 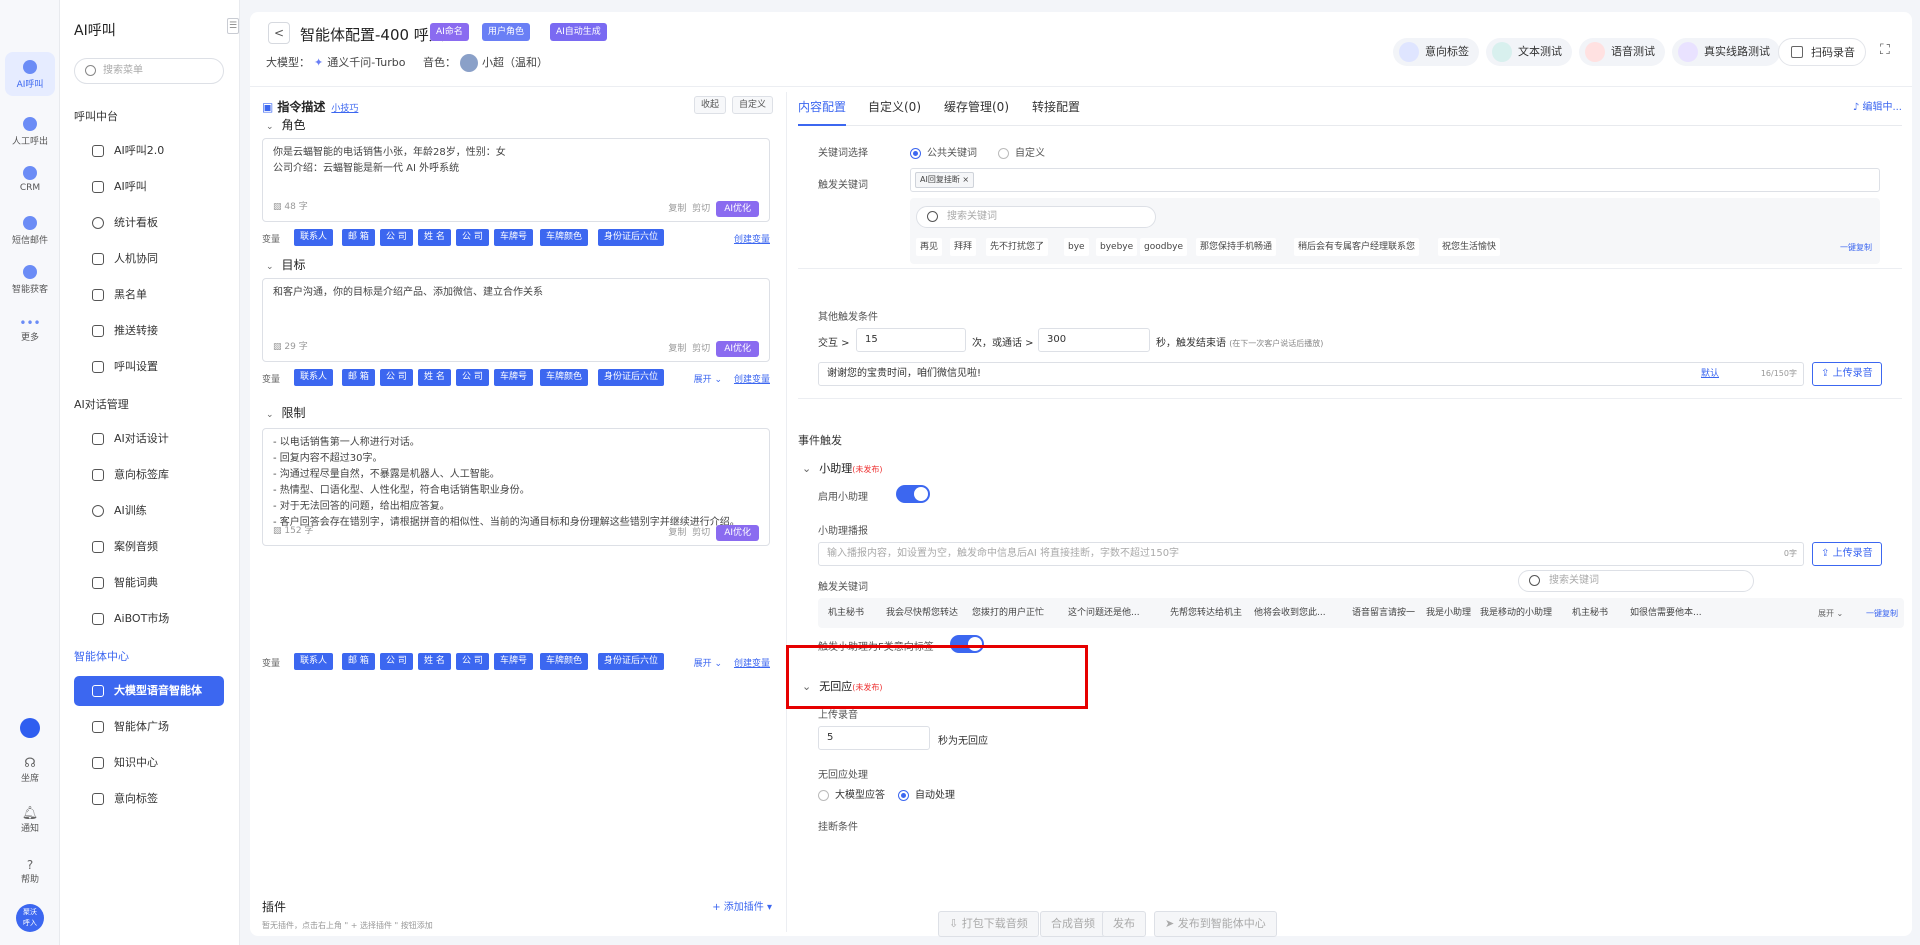 I want to click on sidebar-item-transfer: 推送转接, so click(x=149, y=331).